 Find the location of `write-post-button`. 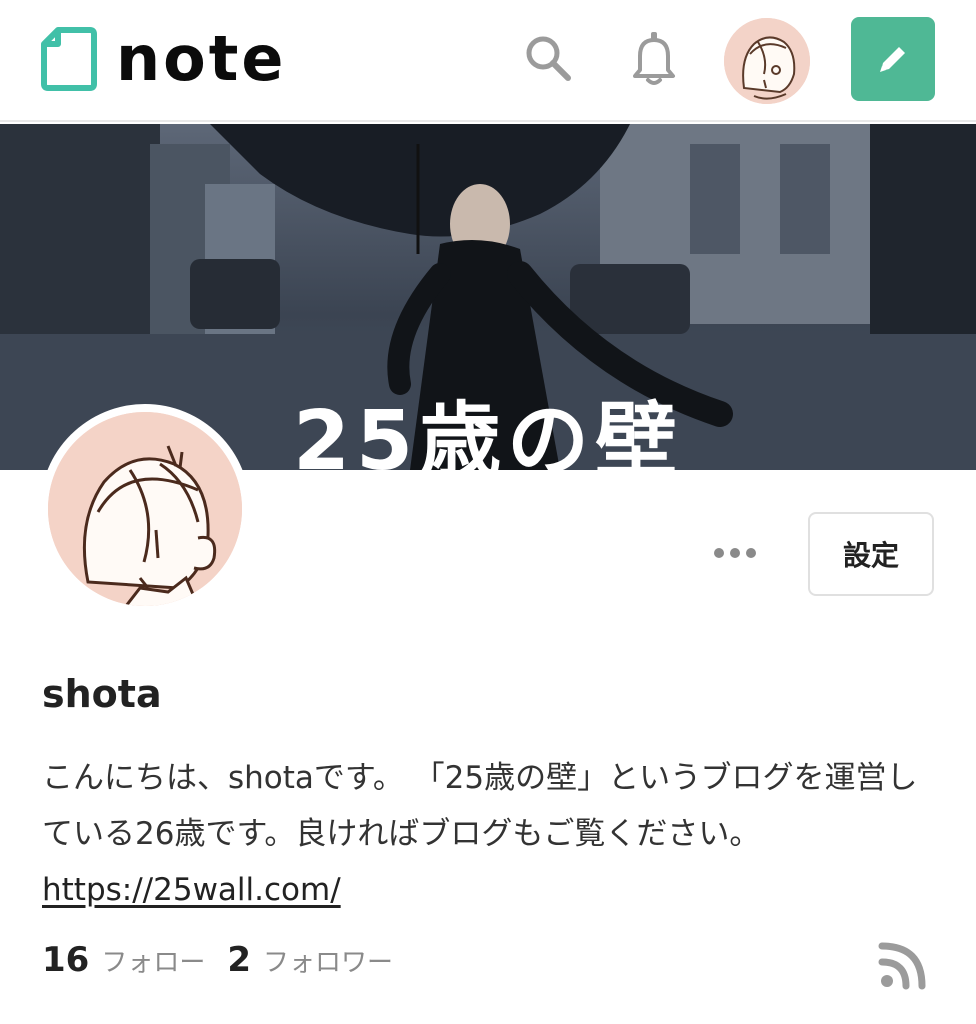

write-post-button is located at coordinates (893, 59).